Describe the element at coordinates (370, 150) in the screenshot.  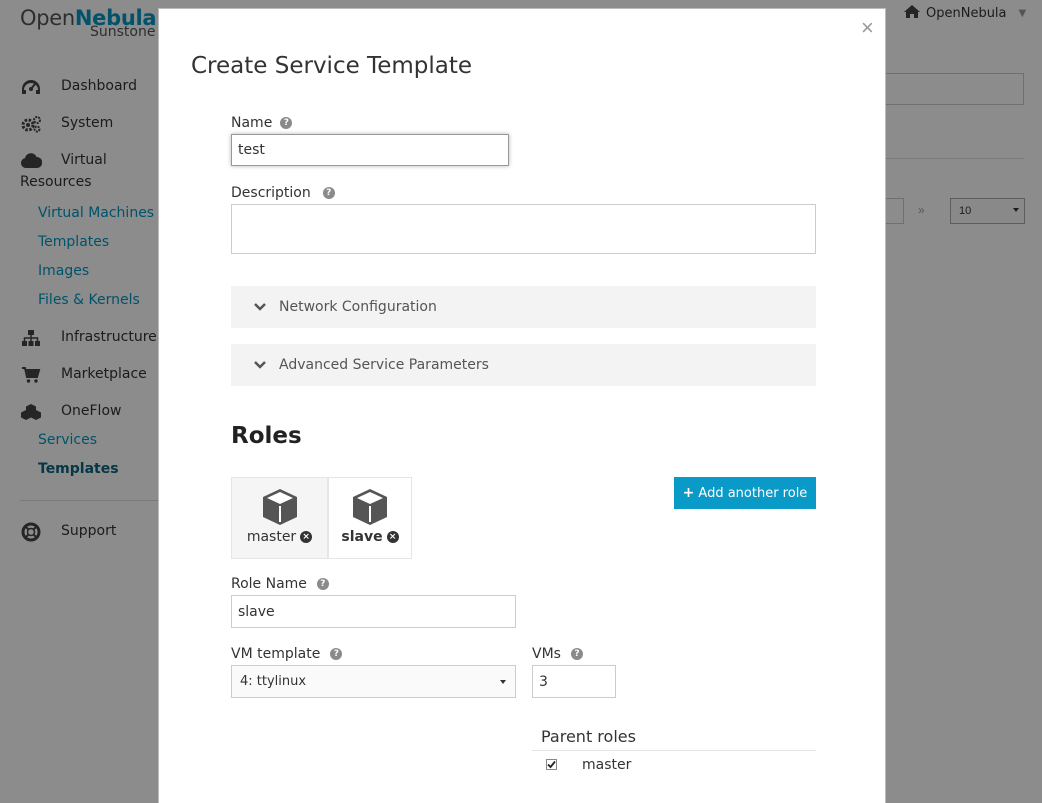
I see `name-input` at that location.